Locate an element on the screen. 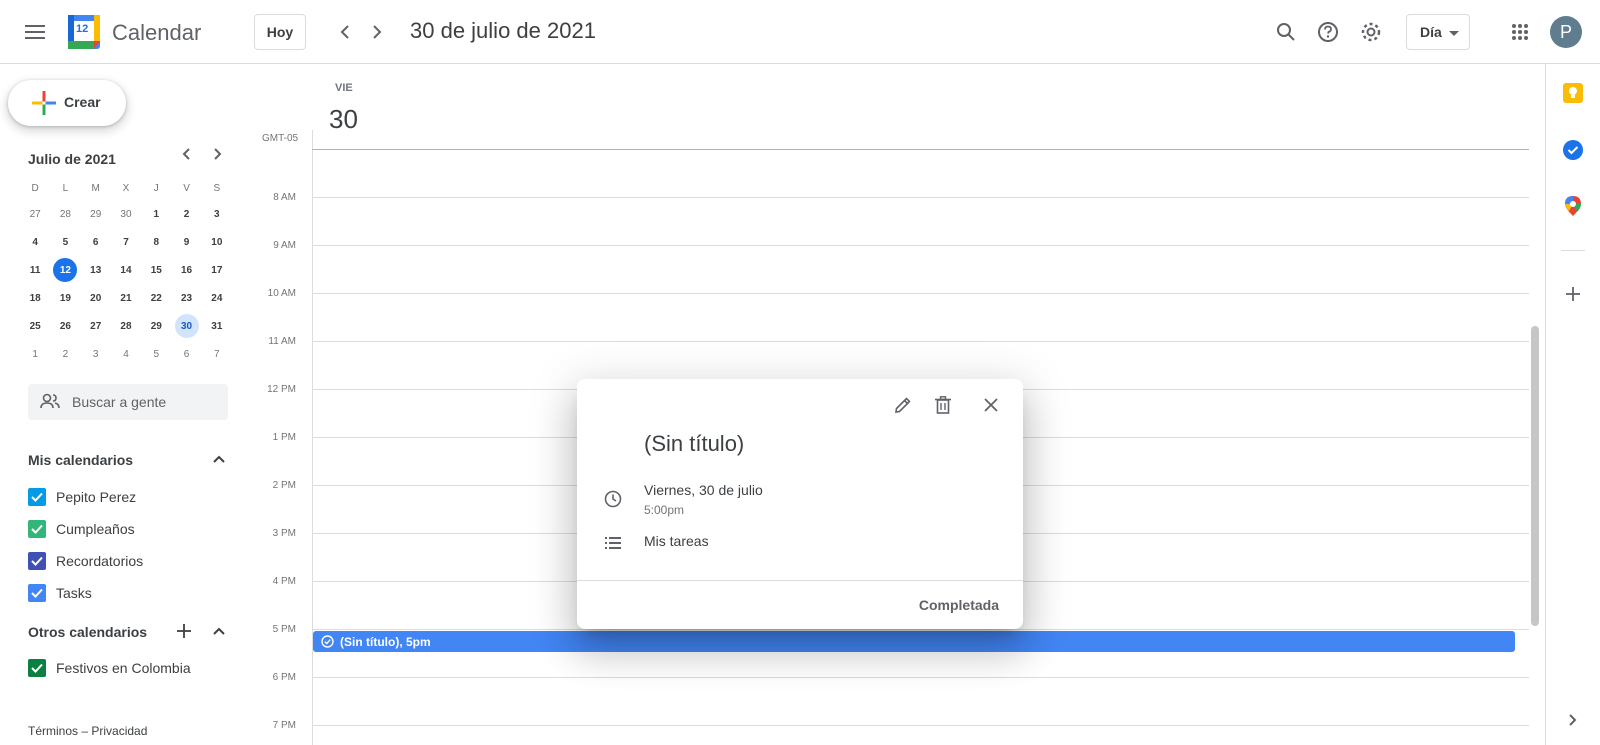 This screenshot has height=745, width=1600. mini-previous-month-button is located at coordinates (186, 154).